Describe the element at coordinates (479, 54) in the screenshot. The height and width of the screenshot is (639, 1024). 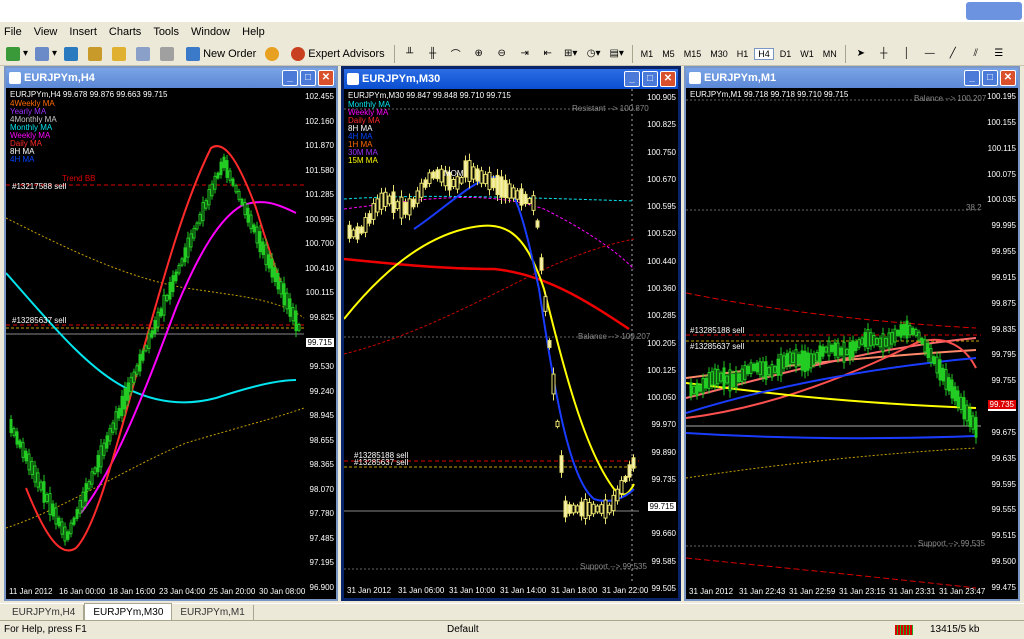
I see `zoom-in-icon: ⊕` at that location.